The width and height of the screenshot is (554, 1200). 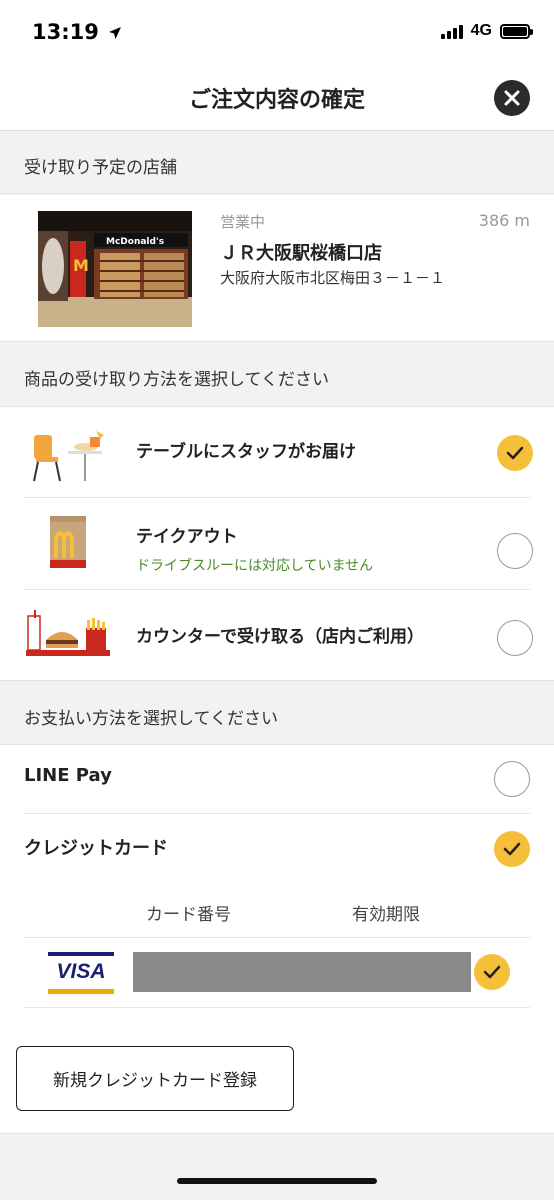 I want to click on payment-section-heading-text: お支払い方法を選択してください, so click(x=151, y=719).